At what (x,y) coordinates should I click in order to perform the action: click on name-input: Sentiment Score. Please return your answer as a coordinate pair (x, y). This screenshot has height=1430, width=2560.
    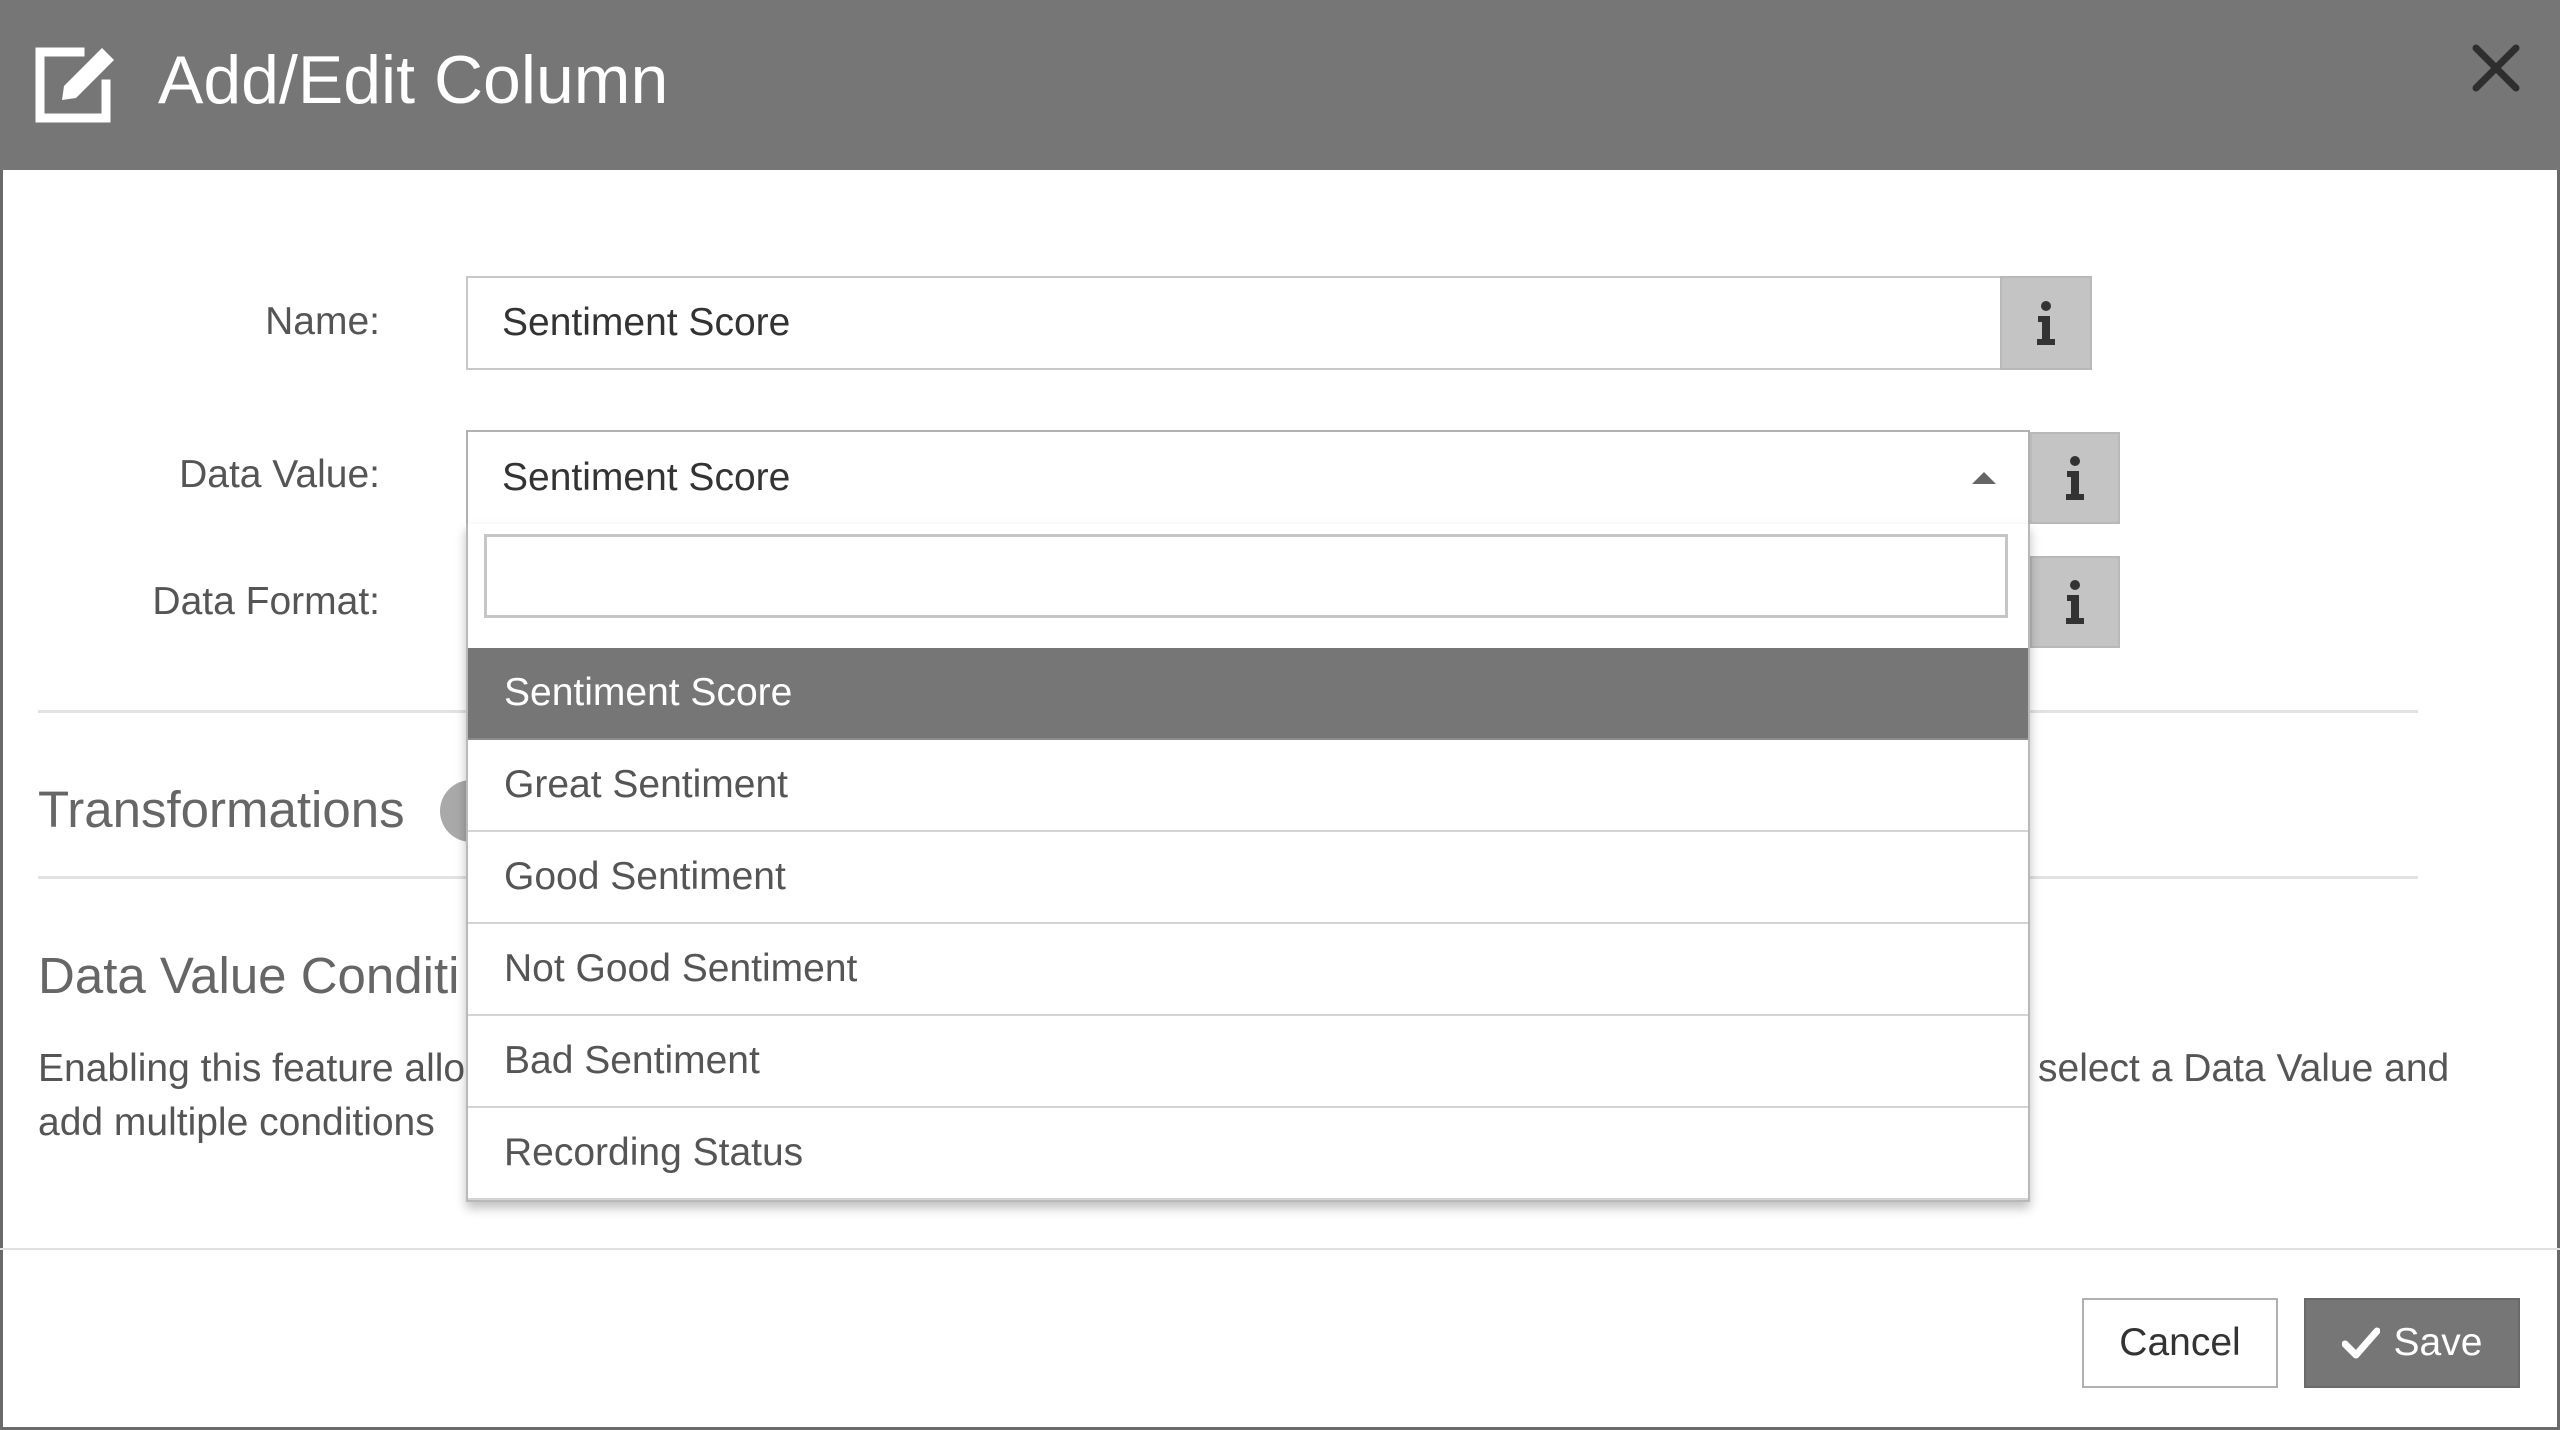
    Looking at the image, I should click on (1234, 323).